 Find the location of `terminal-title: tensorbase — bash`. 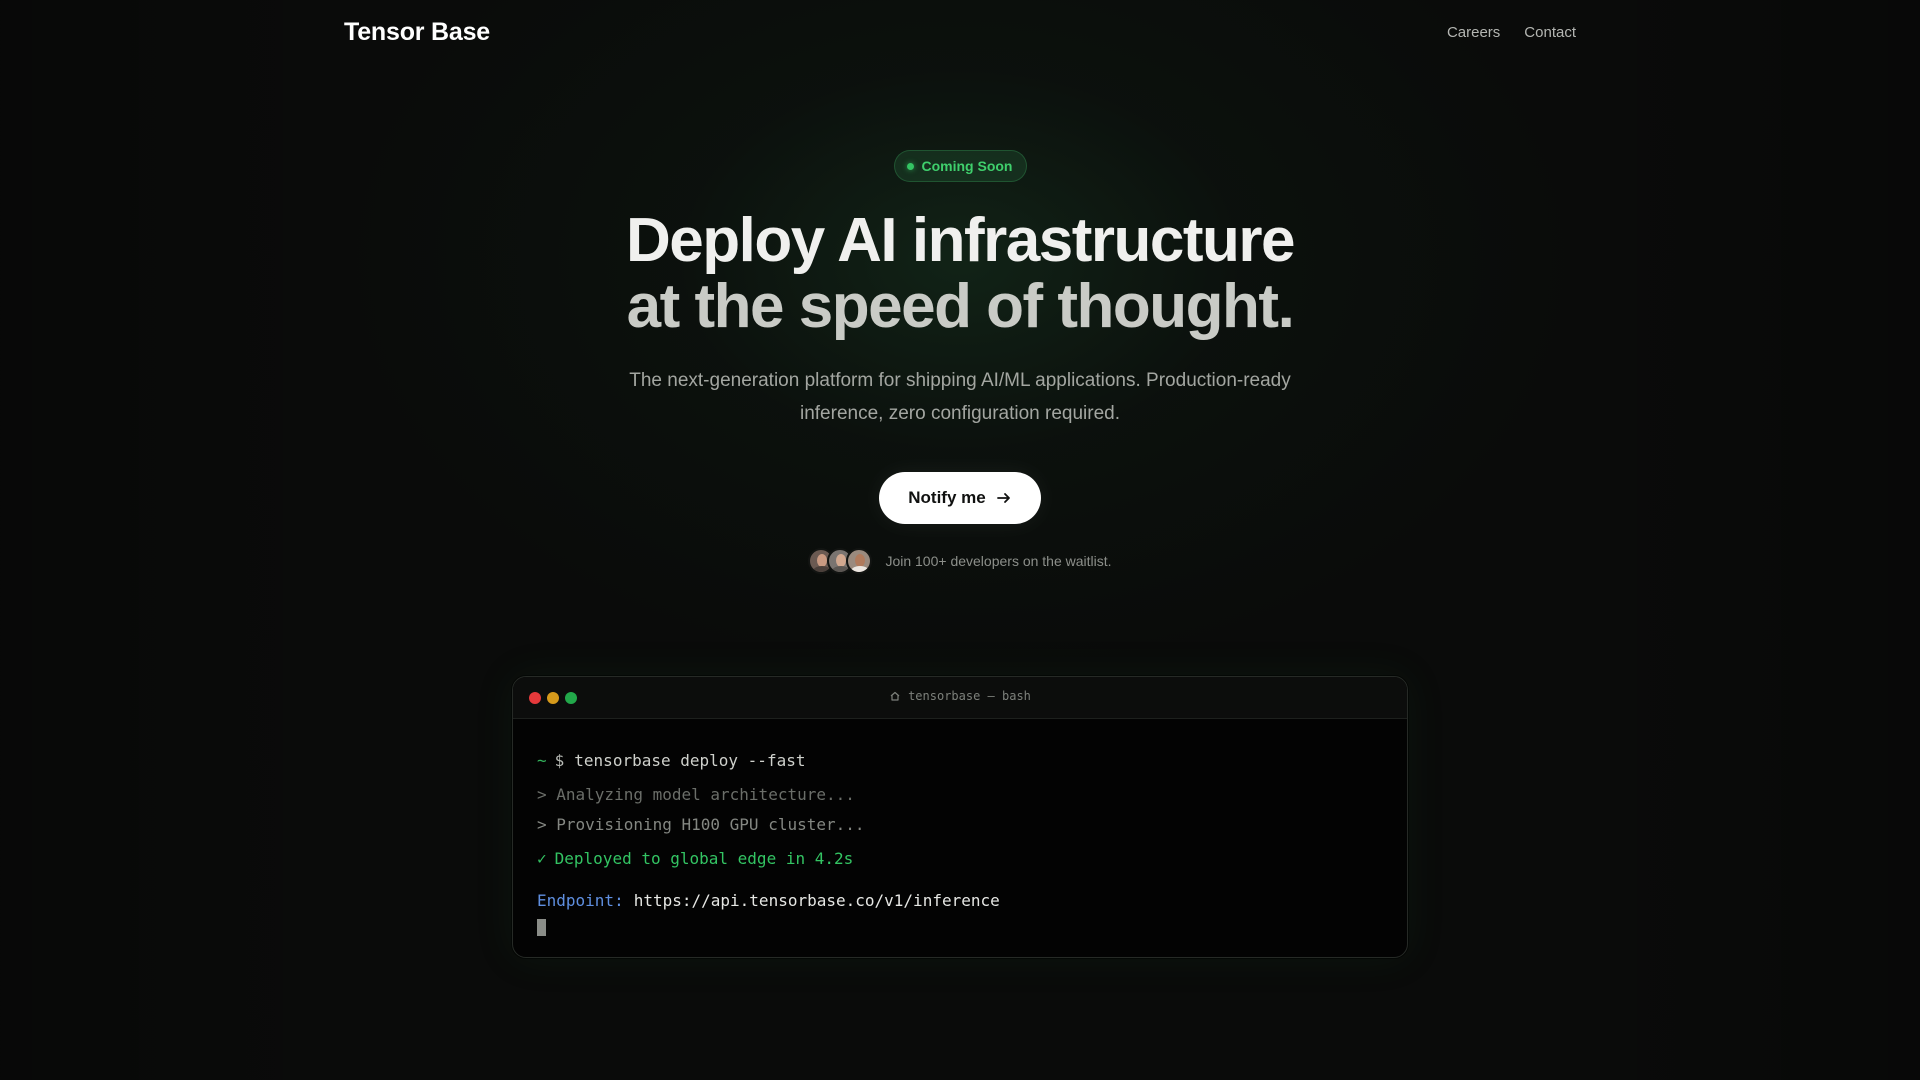

terminal-title: tensorbase — bash is located at coordinates (960, 696).